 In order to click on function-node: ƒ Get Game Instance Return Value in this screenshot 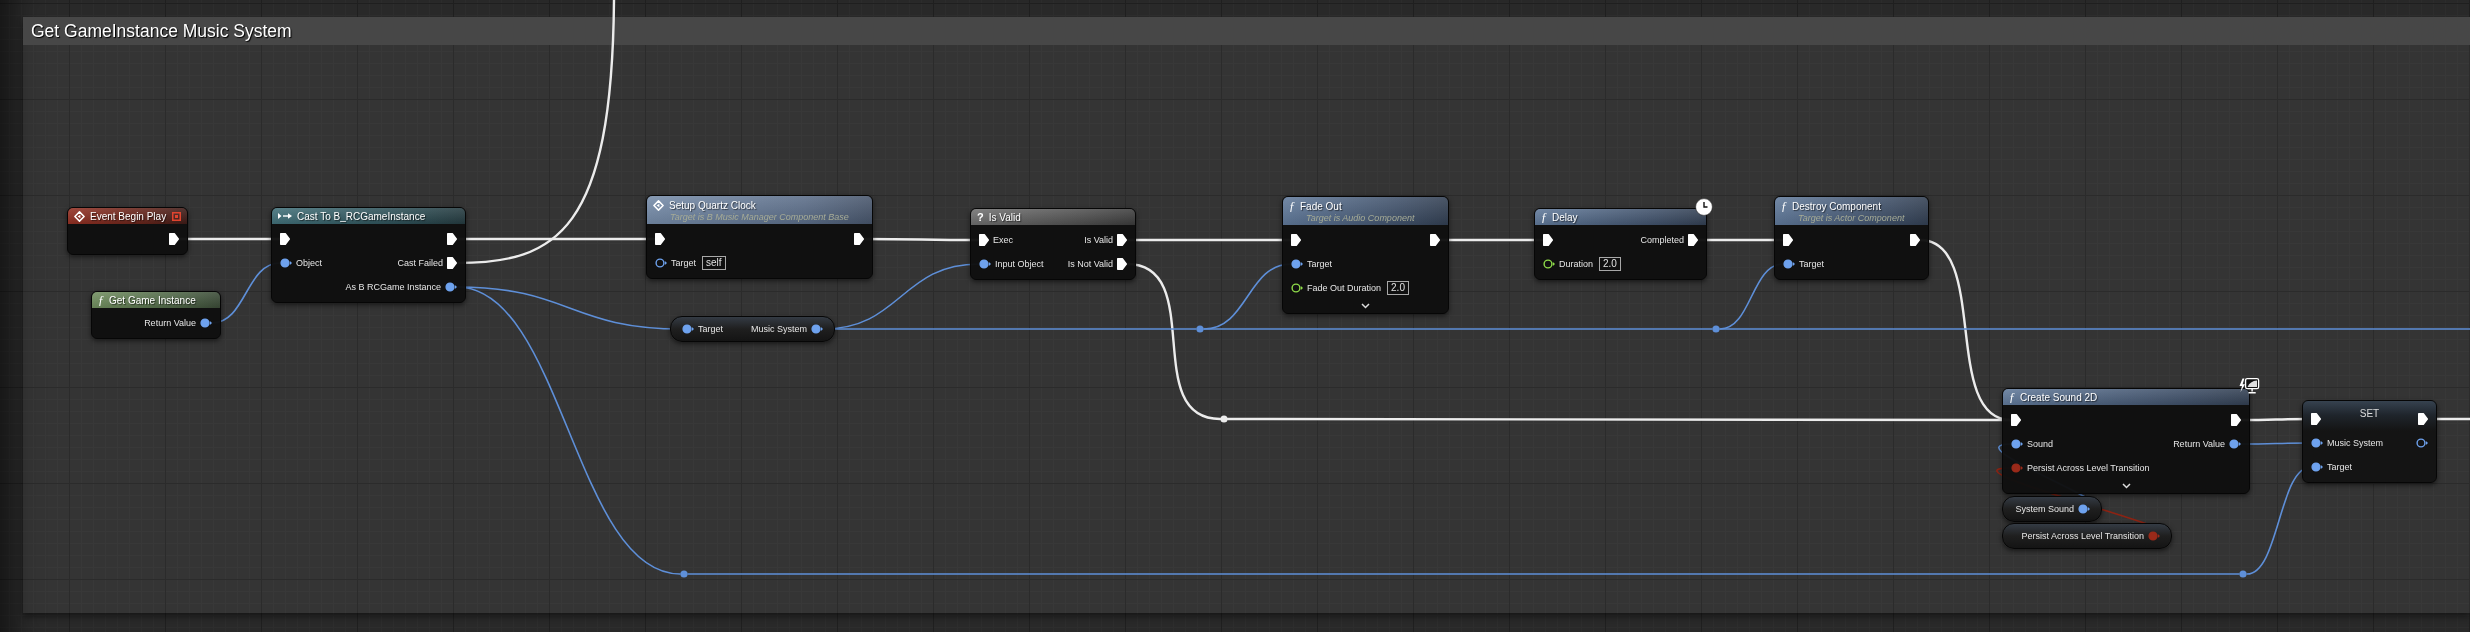, I will do `click(156, 315)`.